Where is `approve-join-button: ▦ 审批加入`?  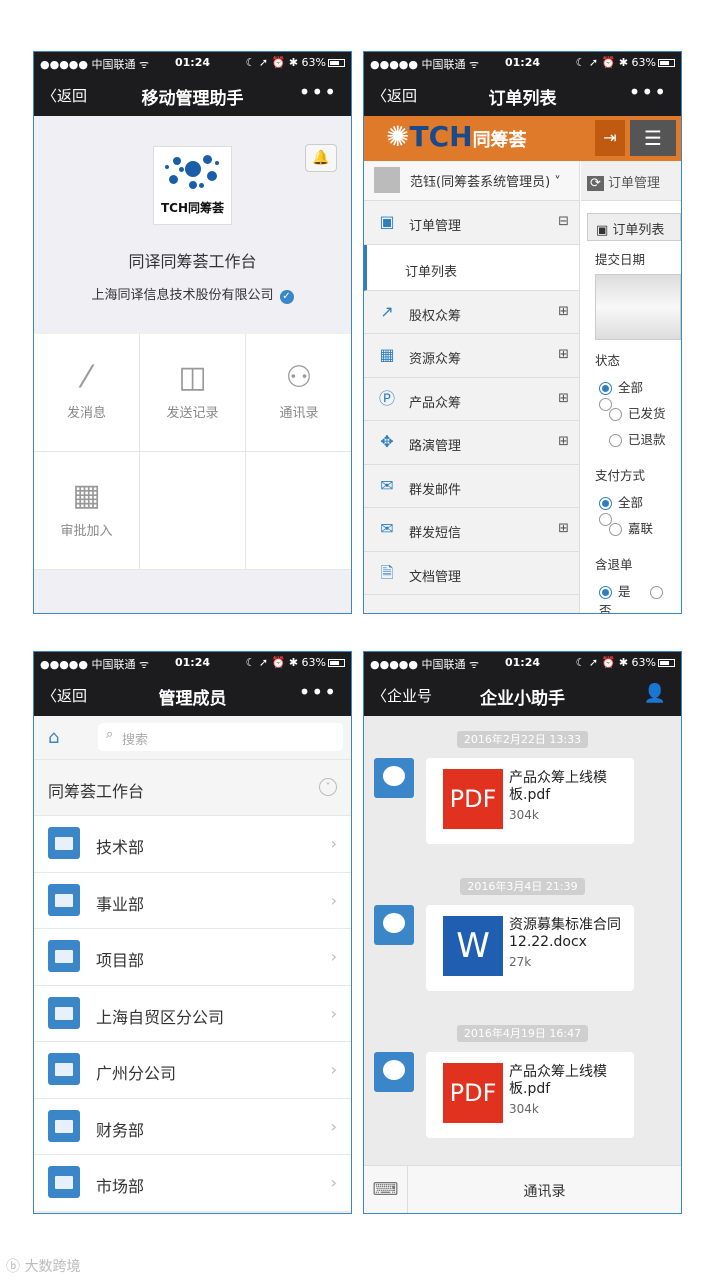
approve-join-button: ▦ 审批加入 is located at coordinates (87, 511).